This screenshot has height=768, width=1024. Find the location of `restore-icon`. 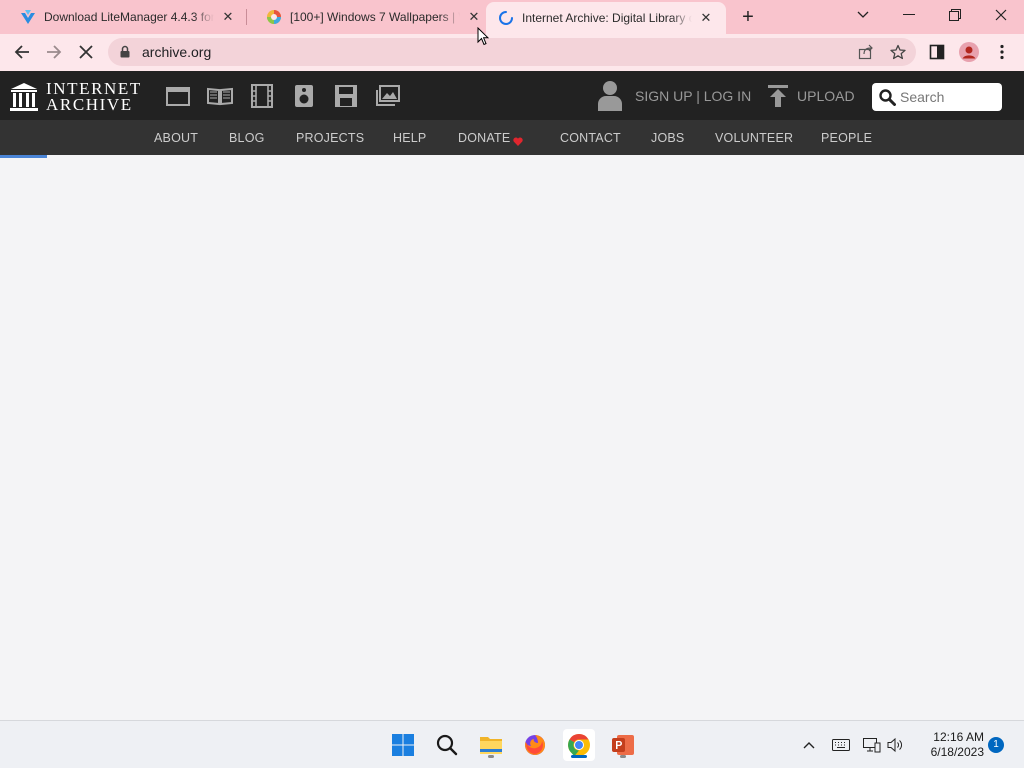

restore-icon is located at coordinates (955, 15).